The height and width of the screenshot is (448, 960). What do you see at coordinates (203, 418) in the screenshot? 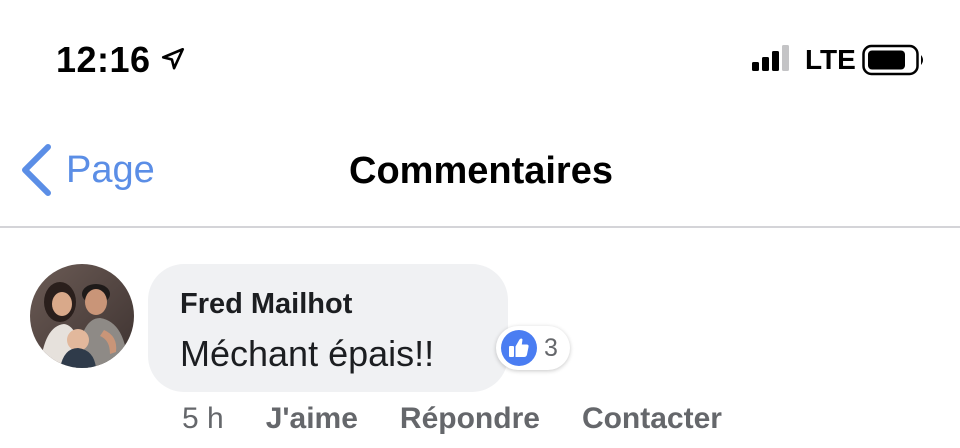
I see `comment-timestamp: 5 h` at bounding box center [203, 418].